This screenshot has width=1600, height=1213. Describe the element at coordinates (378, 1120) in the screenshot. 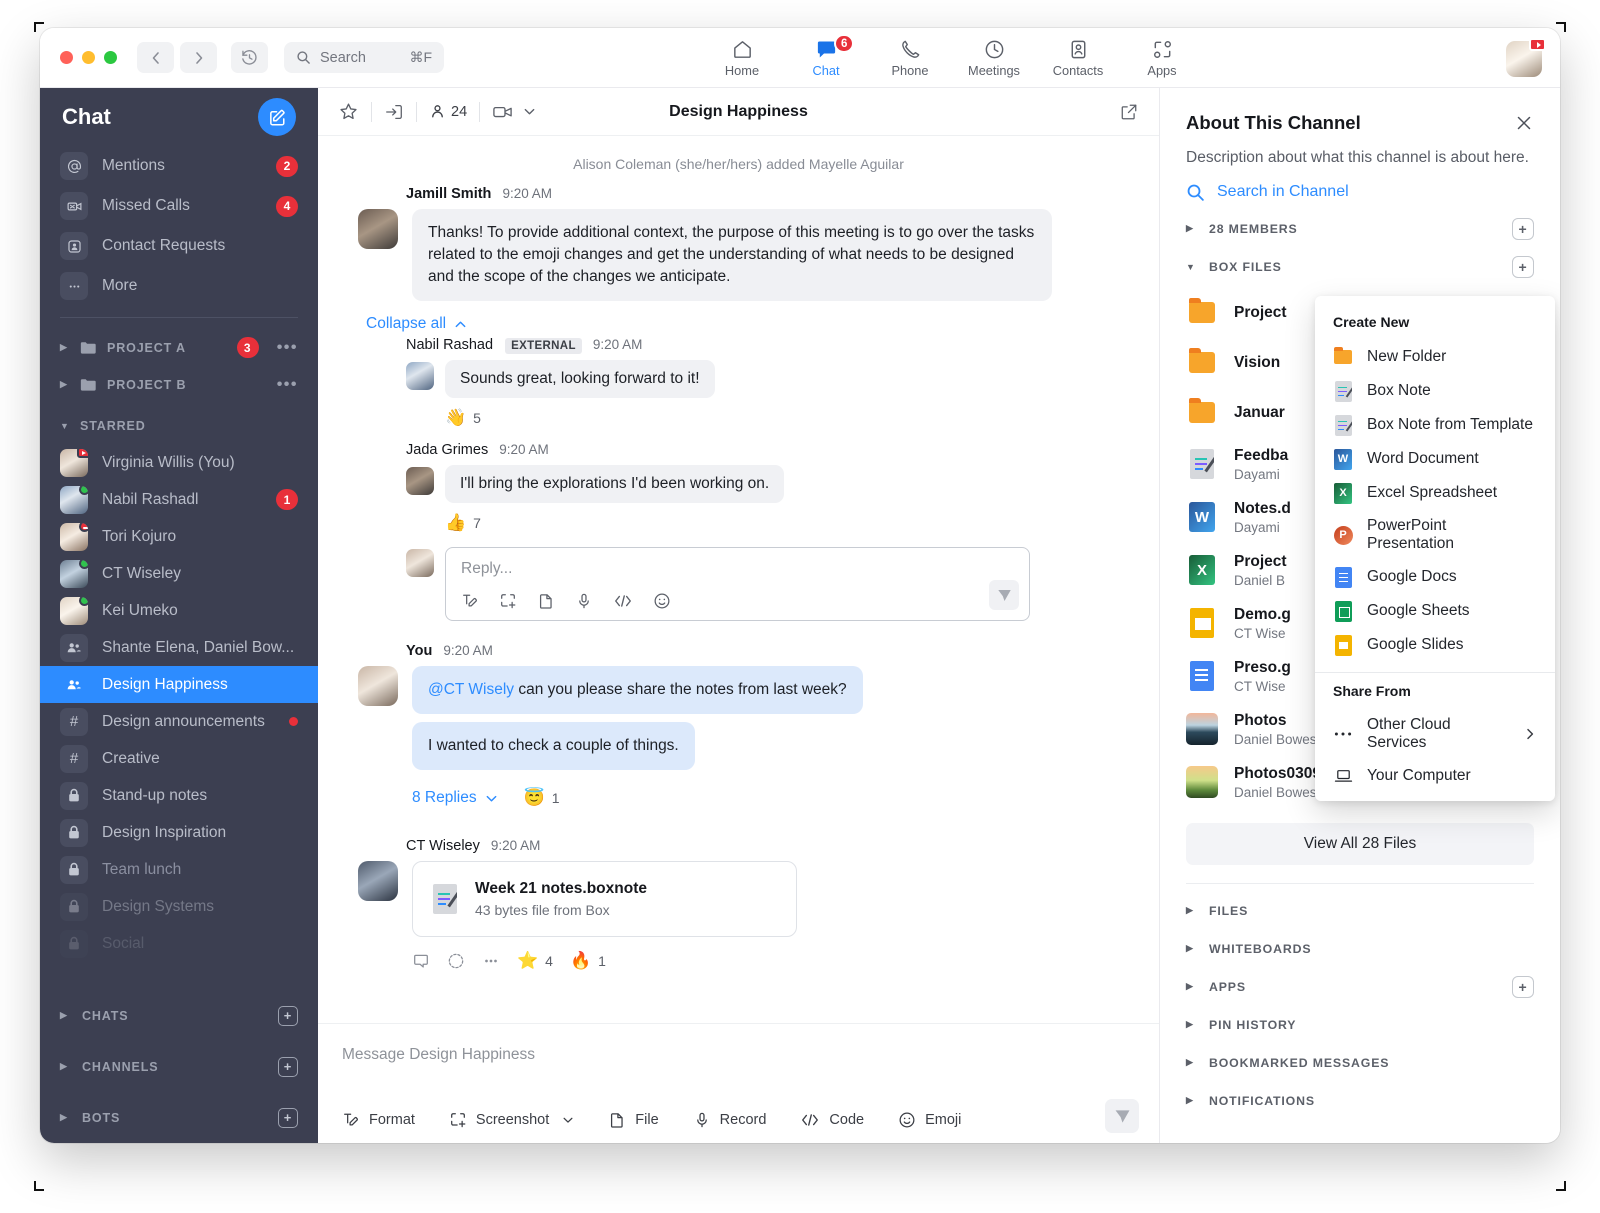

I see `composer-format-button: Format` at that location.